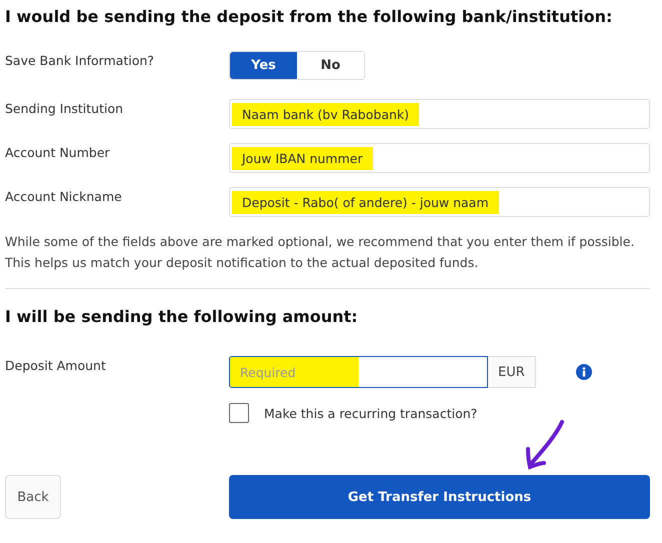 This screenshot has width=662, height=543. Describe the element at coordinates (33, 497) in the screenshot. I see `back-button: Back` at that location.